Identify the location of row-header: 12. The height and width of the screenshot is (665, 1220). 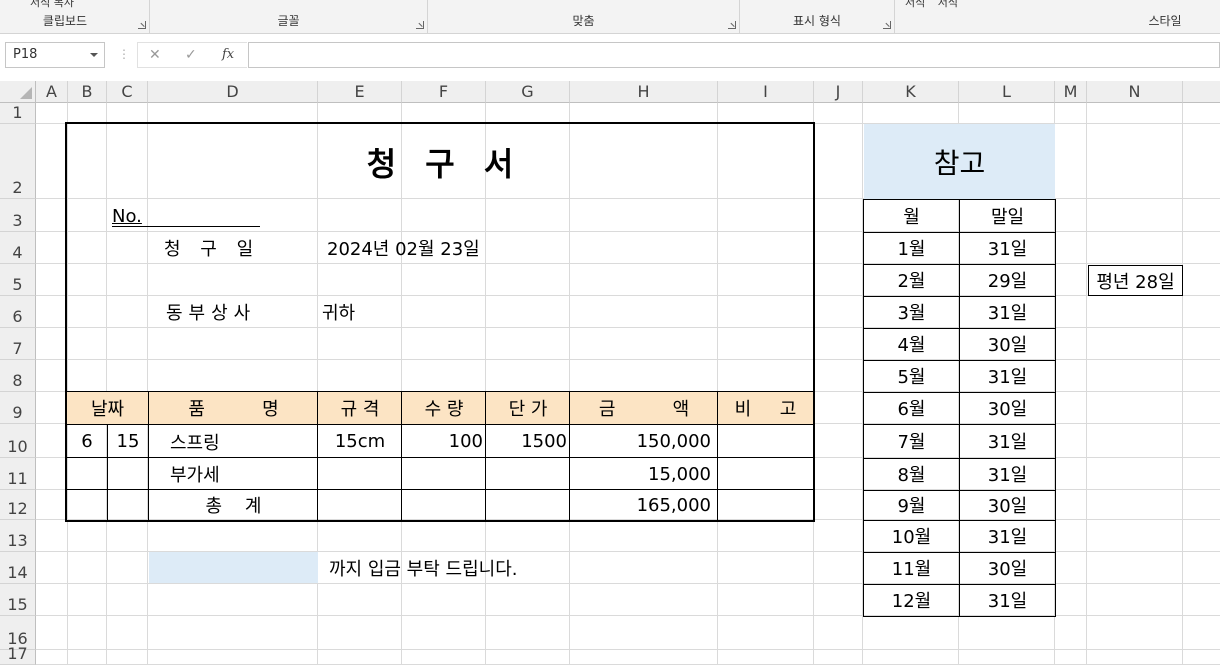
(18, 505).